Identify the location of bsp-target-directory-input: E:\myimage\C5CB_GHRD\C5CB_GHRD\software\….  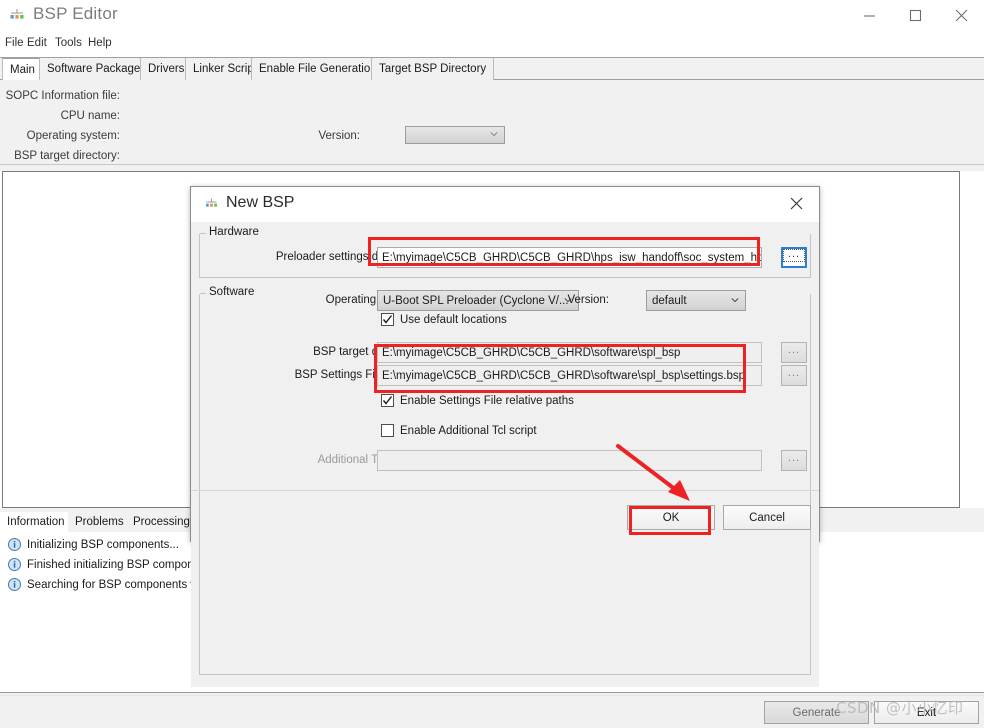
(569, 352).